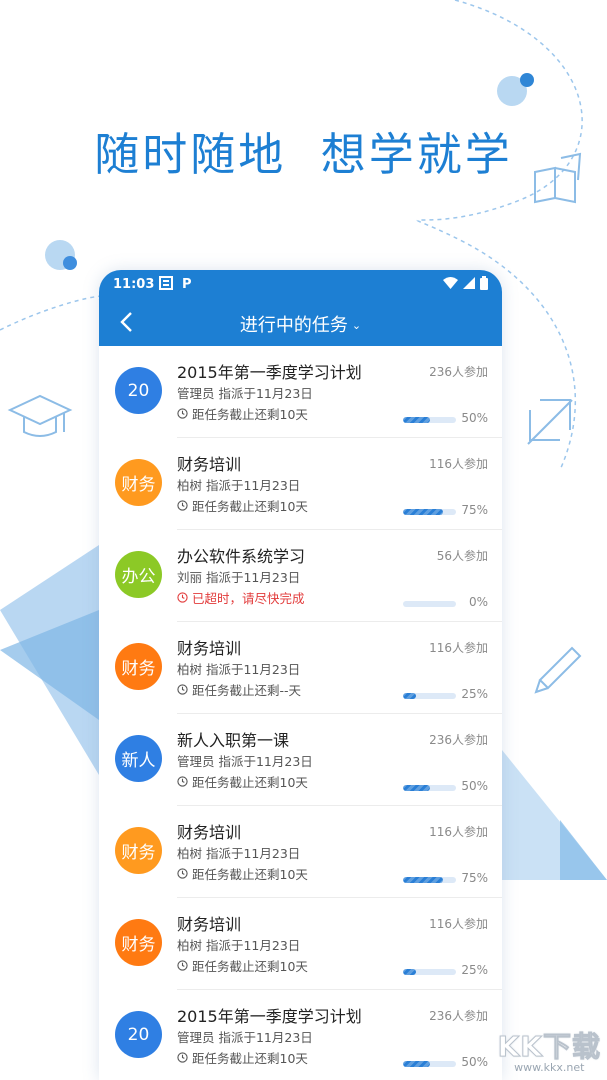 This screenshot has width=607, height=1080. Describe the element at coordinates (462, 556) in the screenshot. I see `task-participants: 56人参加` at that location.